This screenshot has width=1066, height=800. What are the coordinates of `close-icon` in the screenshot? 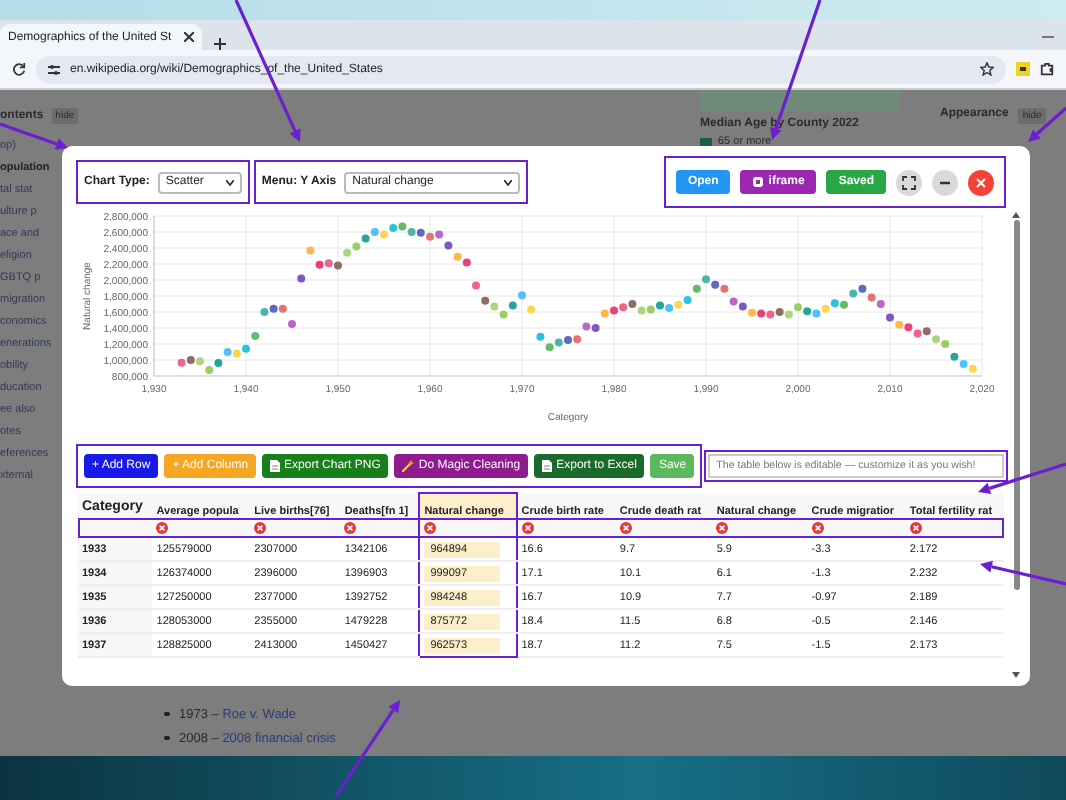 It's located at (188, 37).